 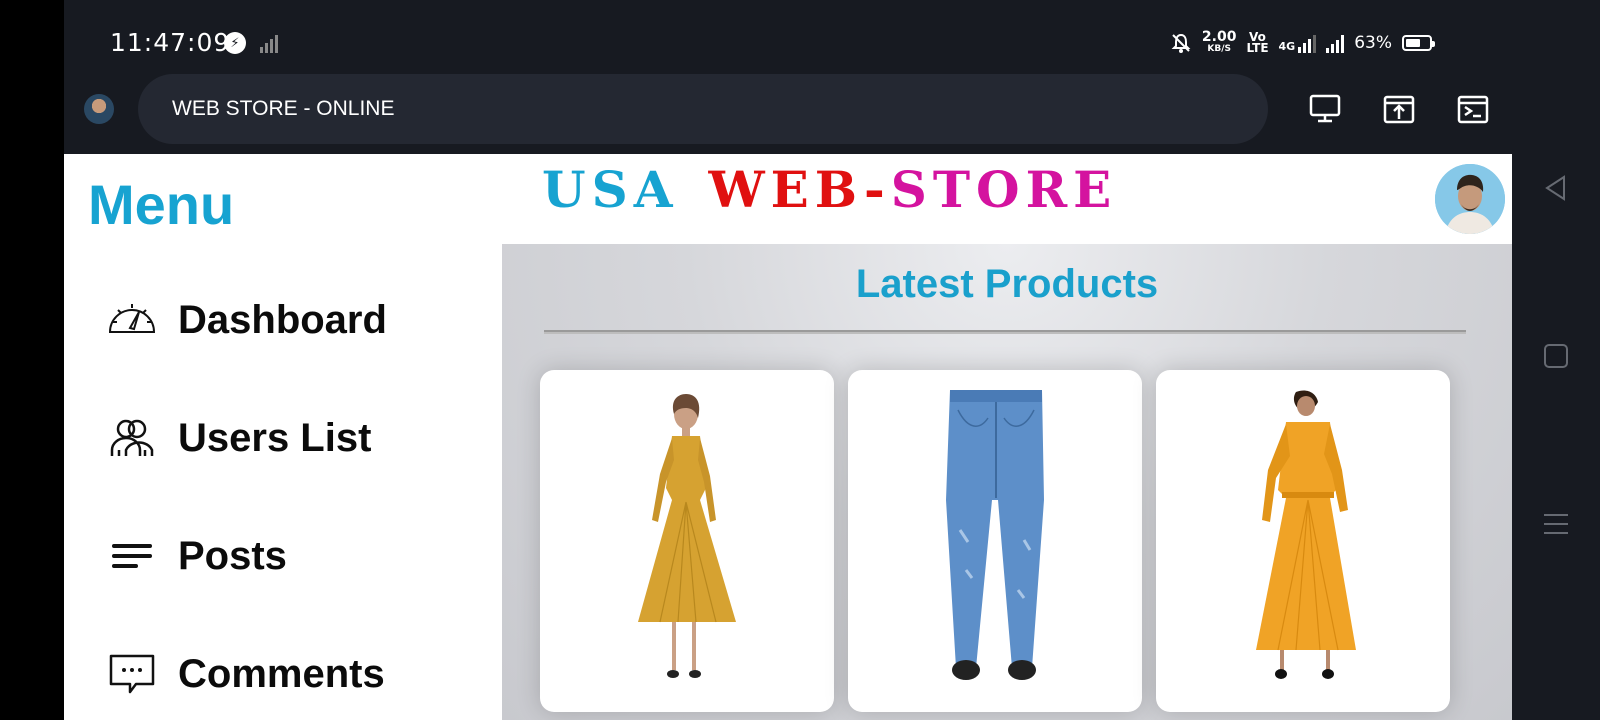 What do you see at coordinates (1325, 109) in the screenshot?
I see `desktop-icon` at bounding box center [1325, 109].